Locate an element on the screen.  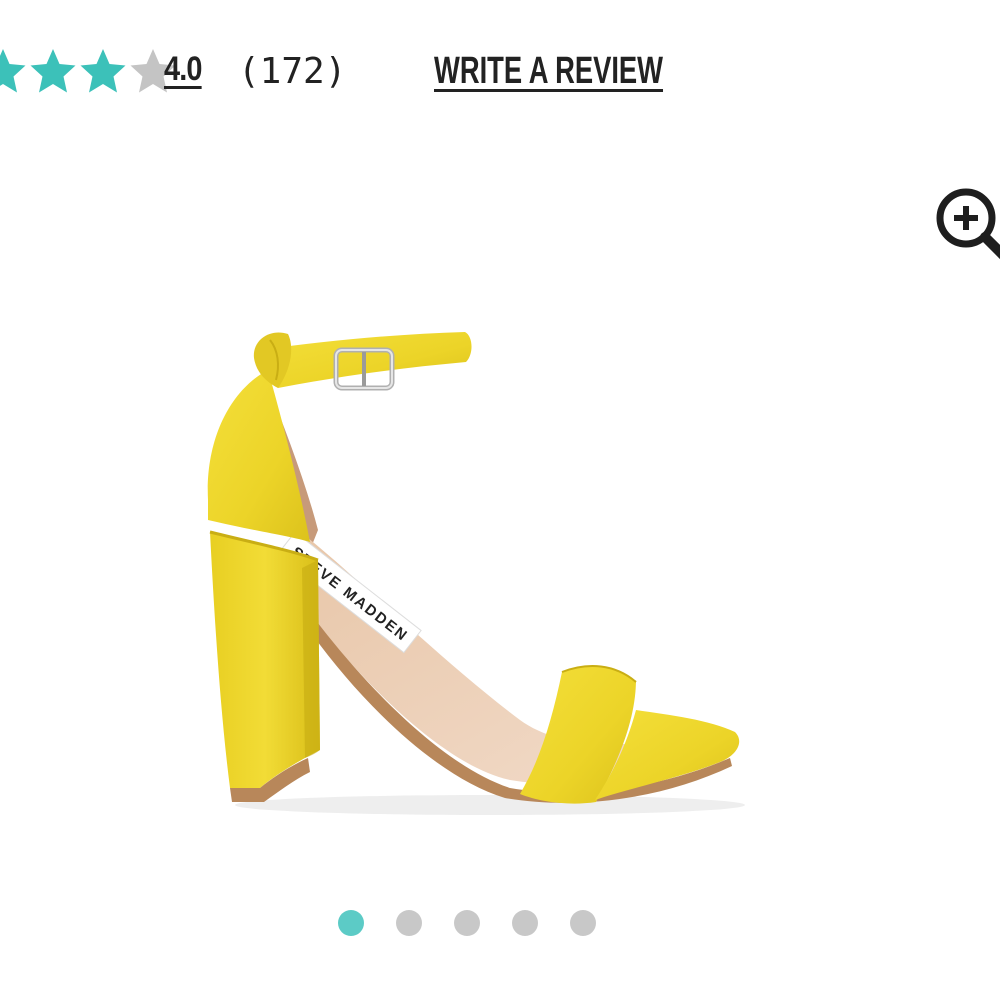
zoom-in-icon is located at coordinates (965, 222).